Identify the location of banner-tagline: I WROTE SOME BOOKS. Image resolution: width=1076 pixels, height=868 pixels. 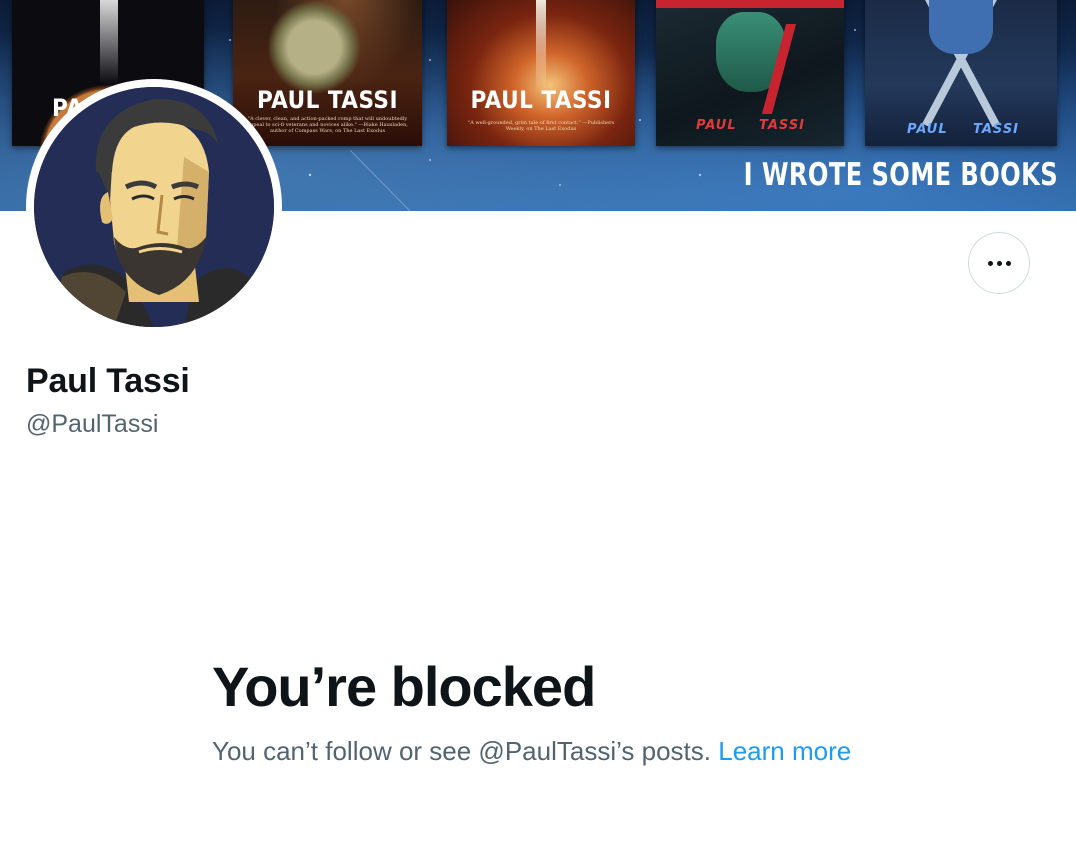
(900, 175).